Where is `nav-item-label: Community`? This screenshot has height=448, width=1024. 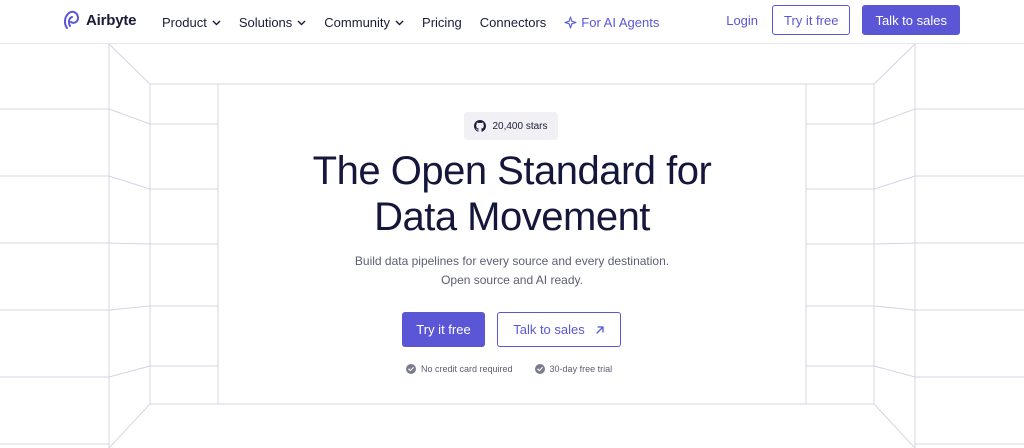
nav-item-label: Community is located at coordinates (357, 22).